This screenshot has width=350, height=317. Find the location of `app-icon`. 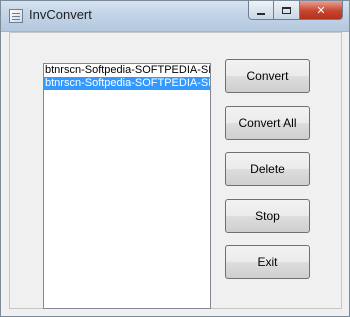

app-icon is located at coordinates (16, 16).